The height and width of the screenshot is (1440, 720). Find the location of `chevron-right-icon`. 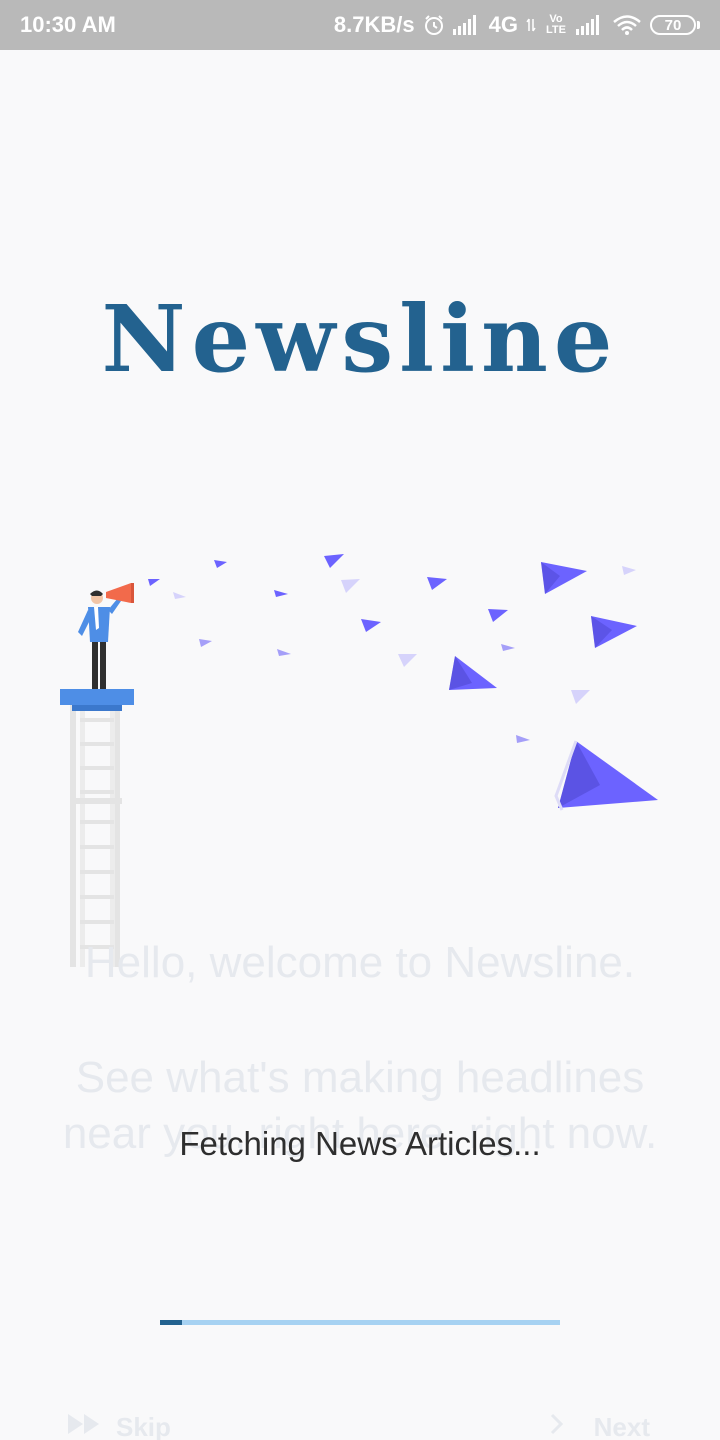

chevron-right-icon is located at coordinates (557, 1426).